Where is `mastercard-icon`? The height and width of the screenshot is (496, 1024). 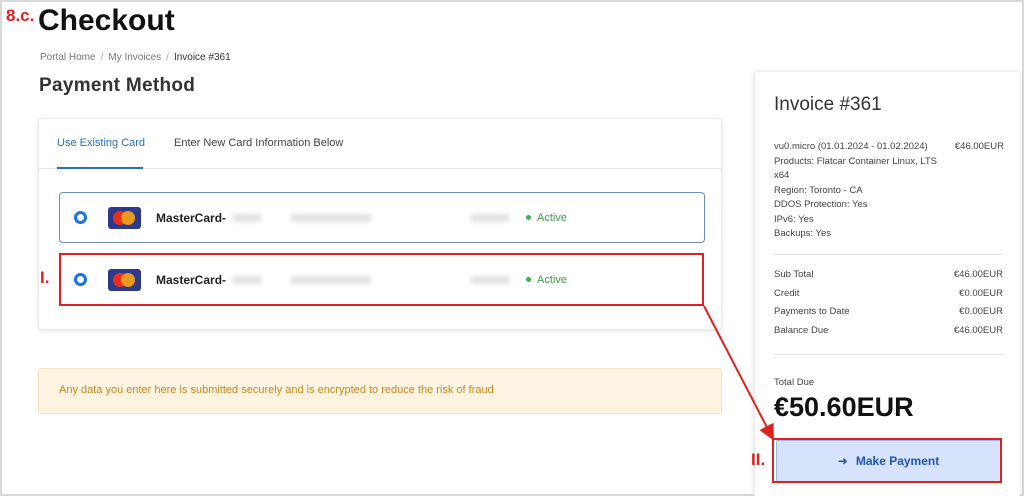 mastercard-icon is located at coordinates (124, 217).